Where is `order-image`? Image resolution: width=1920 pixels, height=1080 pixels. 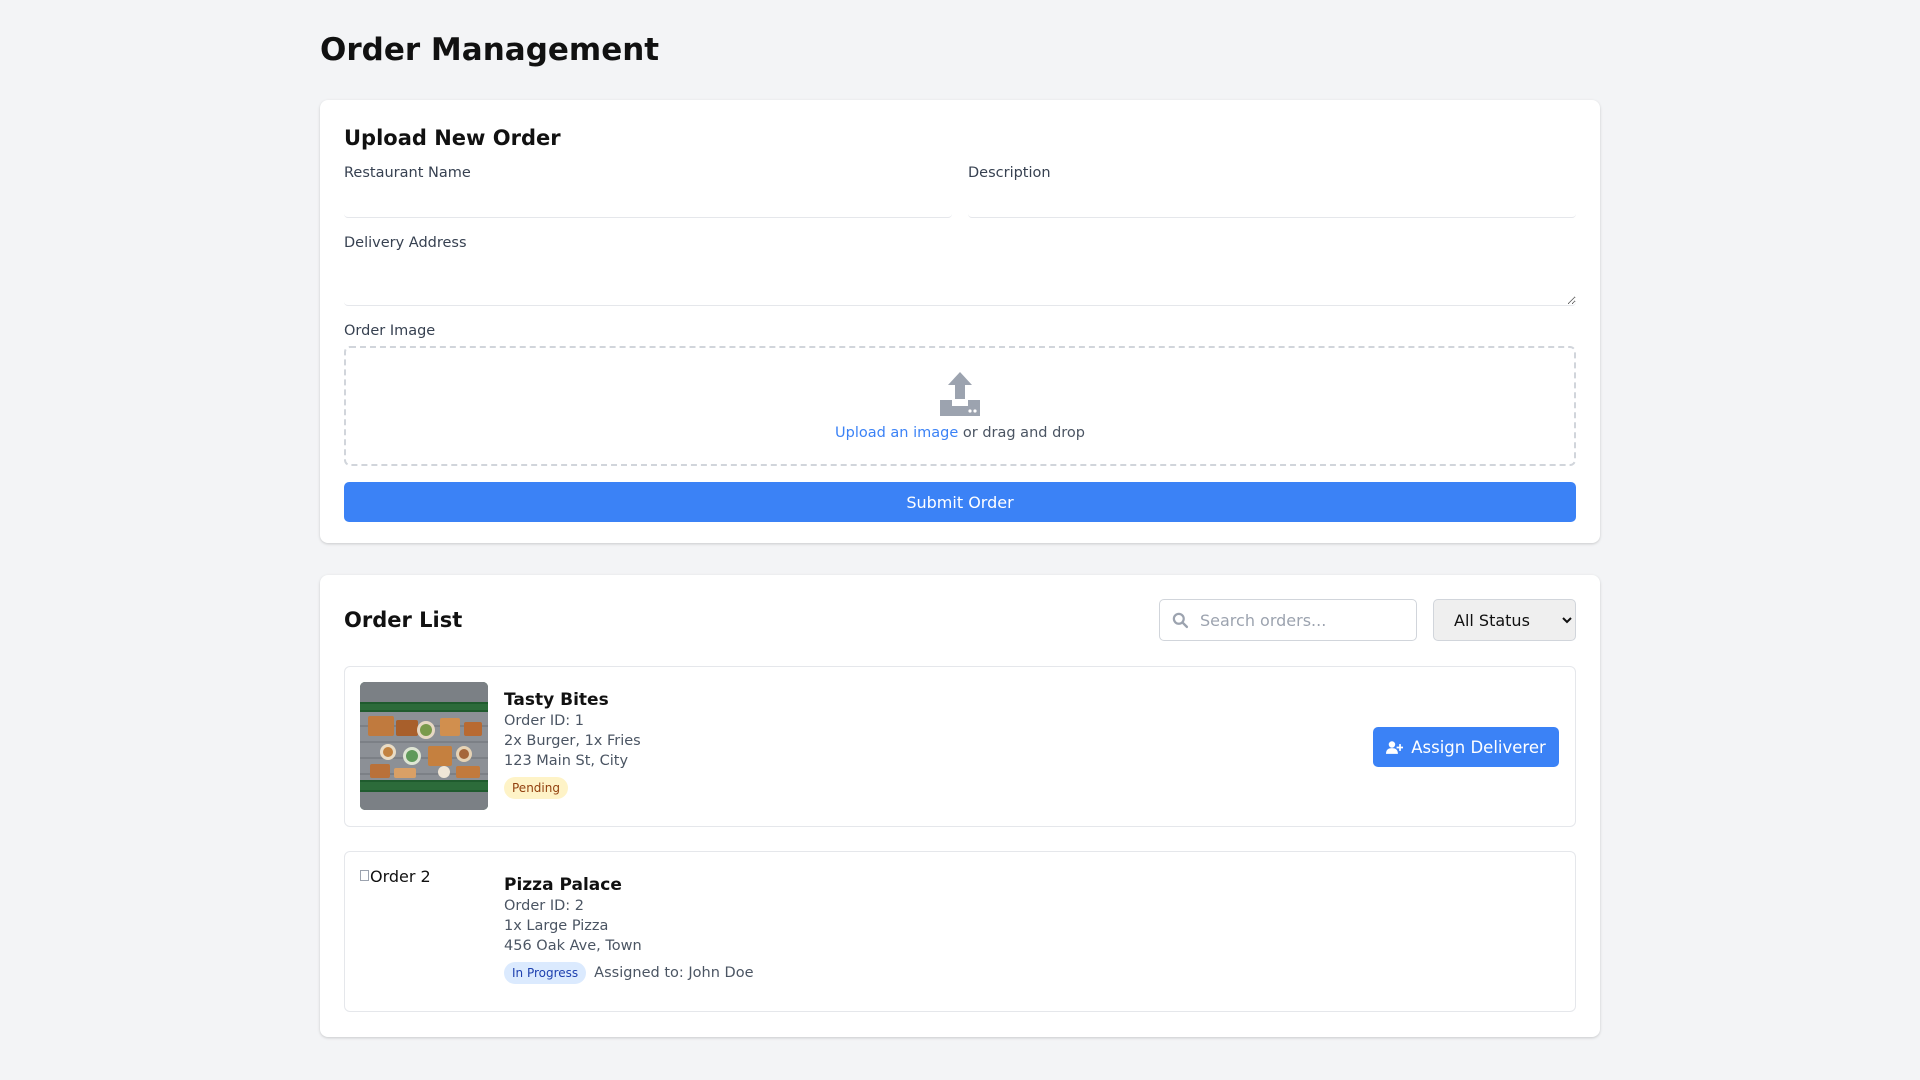 order-image is located at coordinates (424, 746).